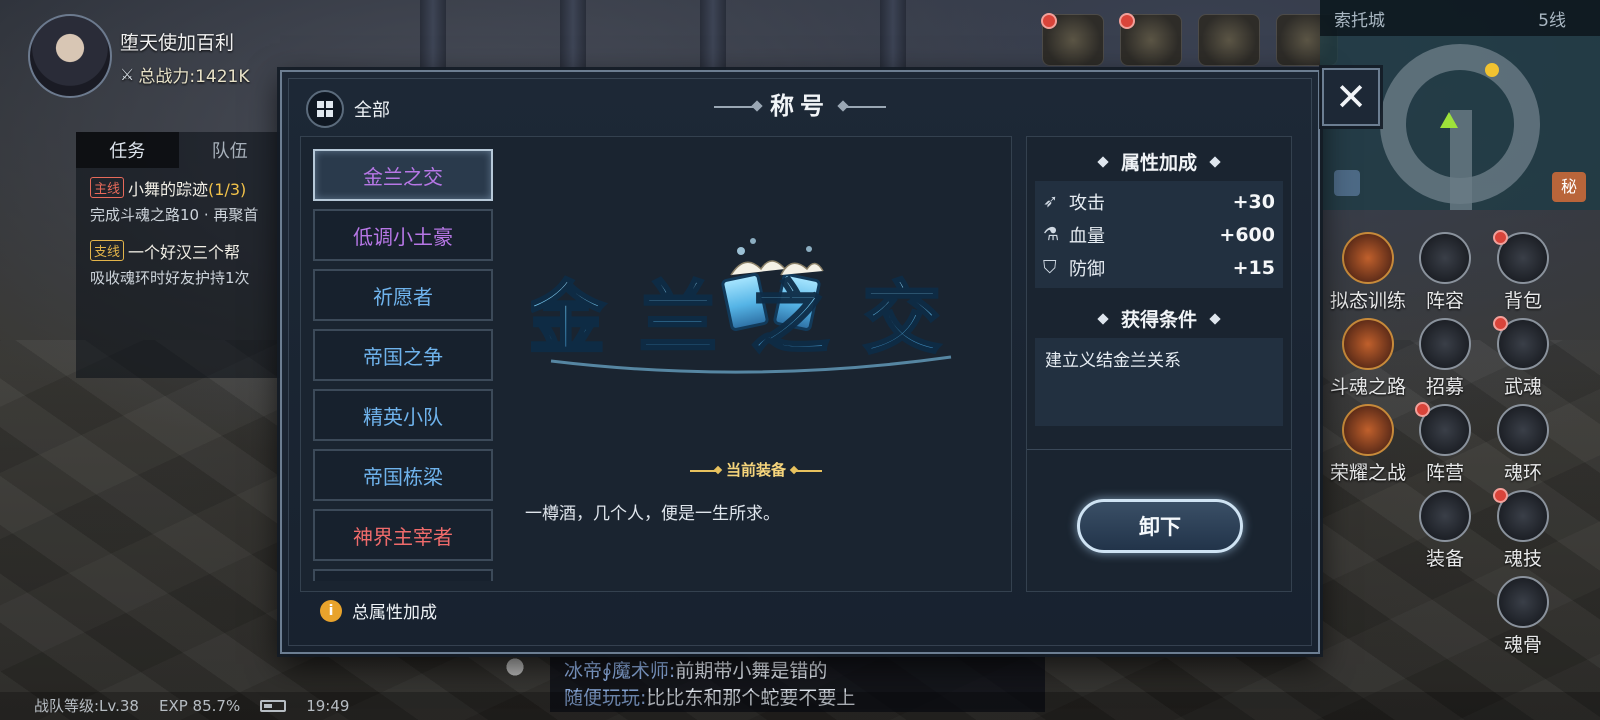 This screenshot has height=720, width=1600. What do you see at coordinates (1443, 429) in the screenshot?
I see `camp-icon` at bounding box center [1443, 429].